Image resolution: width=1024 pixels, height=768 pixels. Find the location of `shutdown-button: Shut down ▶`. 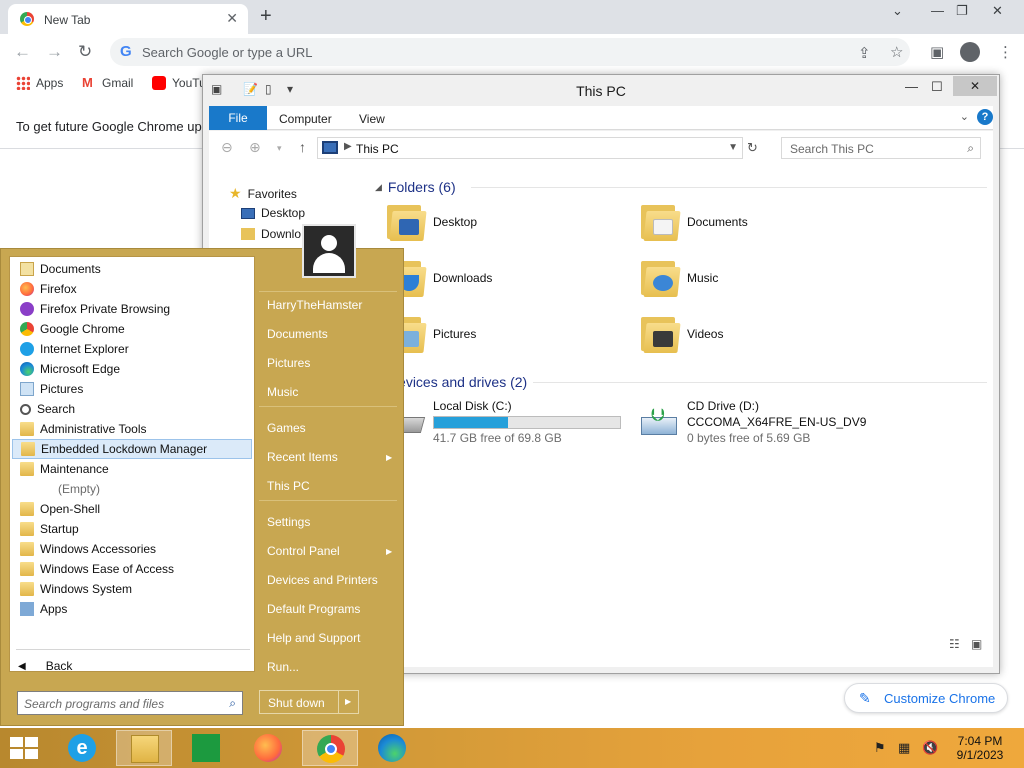

shutdown-button: Shut down ▶ is located at coordinates (309, 702).